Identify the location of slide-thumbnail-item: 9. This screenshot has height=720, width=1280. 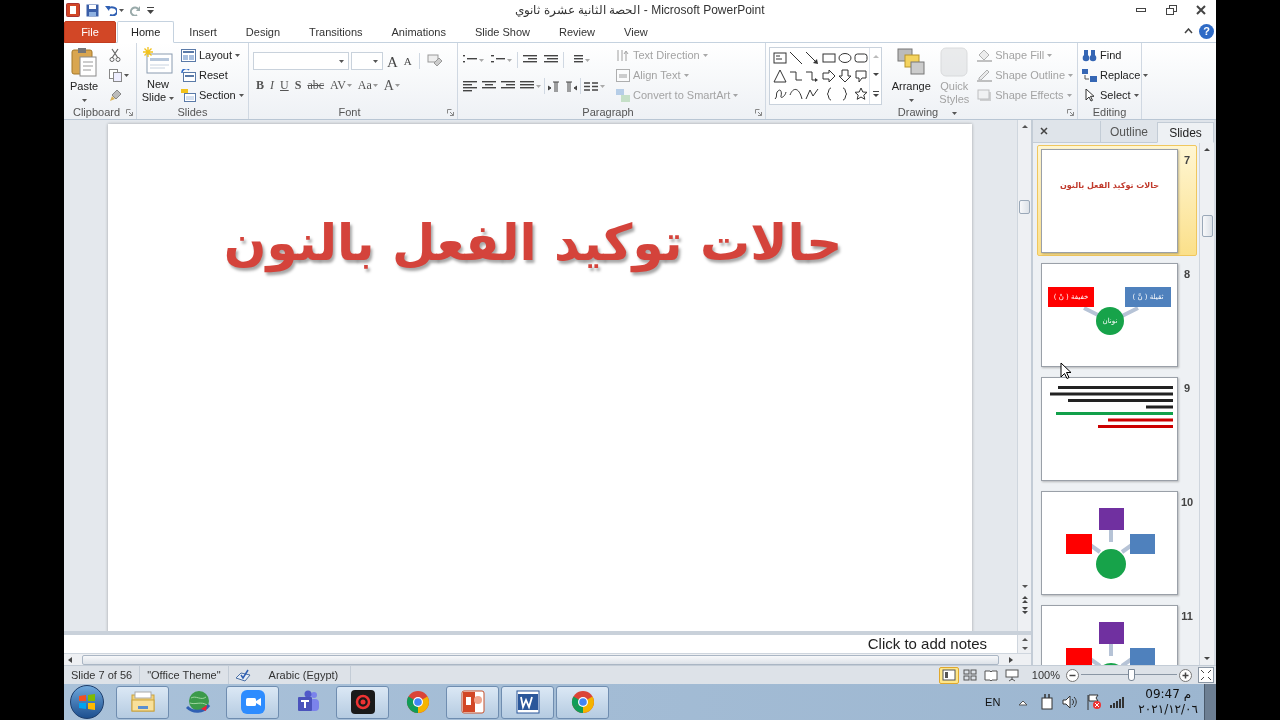
(1117, 428).